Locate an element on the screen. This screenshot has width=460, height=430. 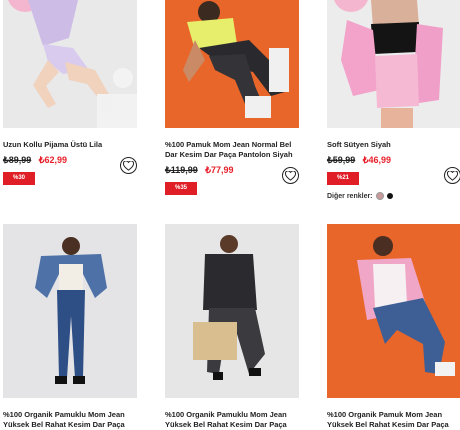
old-price: ₺119,99 is located at coordinates (181, 170).